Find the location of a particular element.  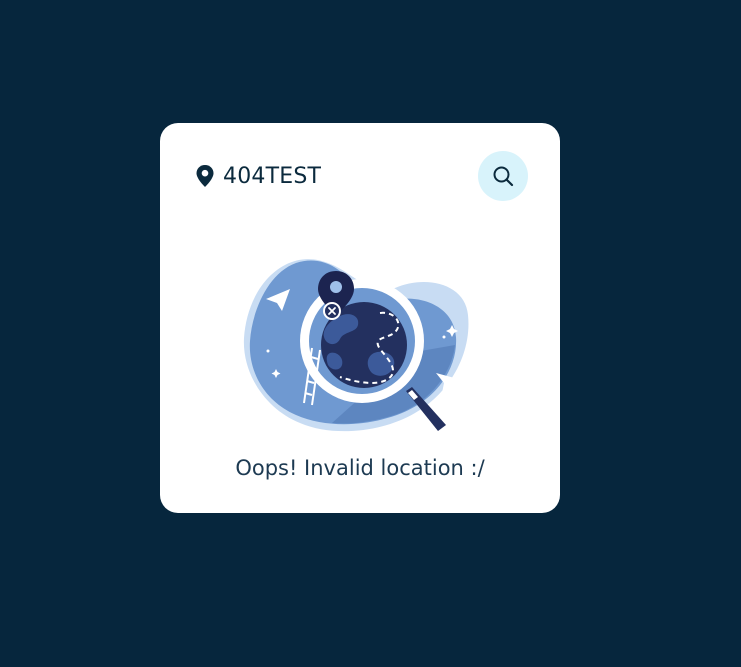

card-header: 404TEST is located at coordinates (361, 176).